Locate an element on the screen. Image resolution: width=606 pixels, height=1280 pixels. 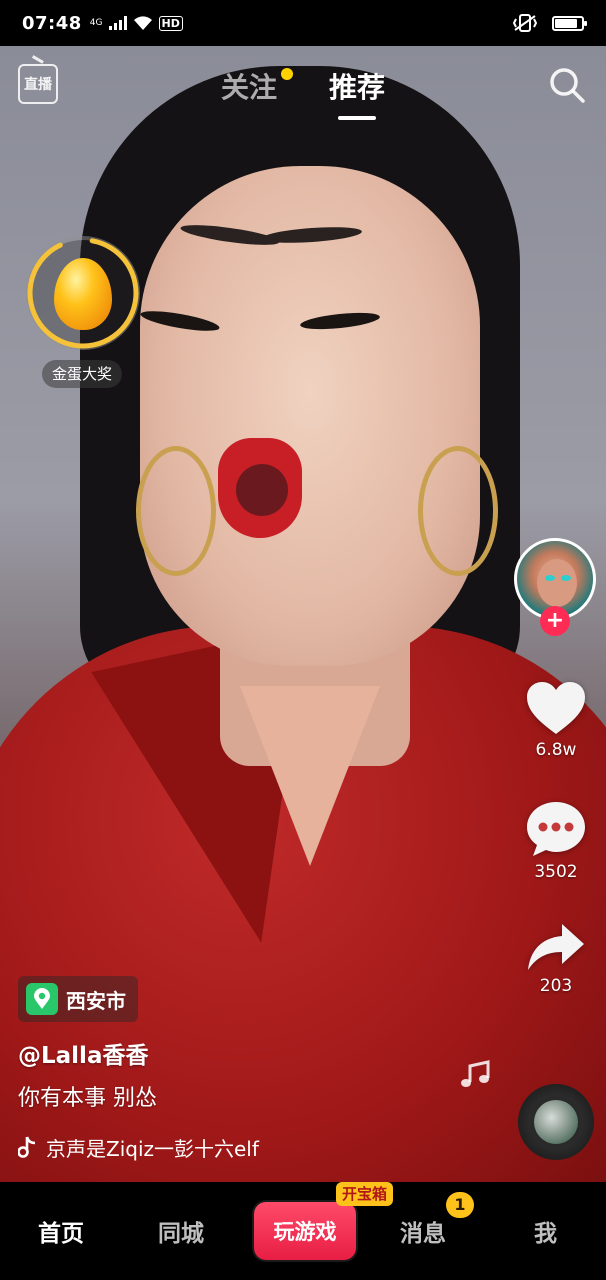
music-cover is located at coordinates (556, 1122).